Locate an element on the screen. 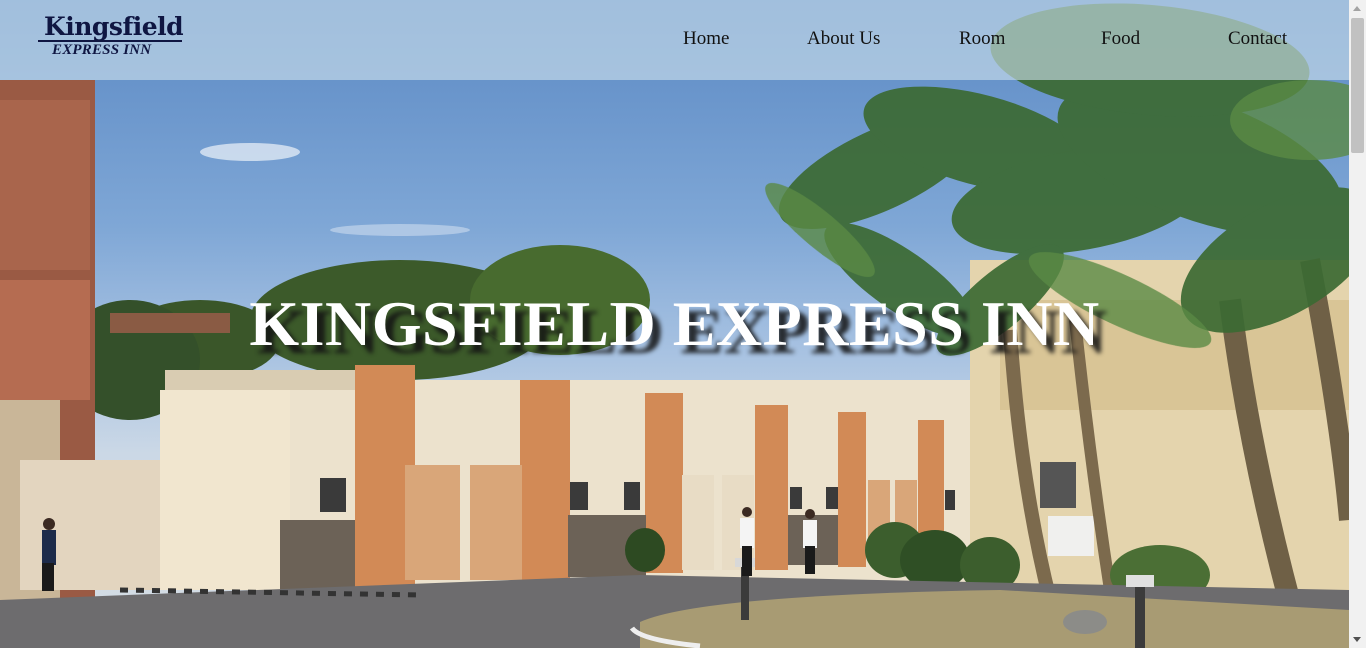 The height and width of the screenshot is (648, 1366). nav-link-contact: Contact is located at coordinates (1257, 39).